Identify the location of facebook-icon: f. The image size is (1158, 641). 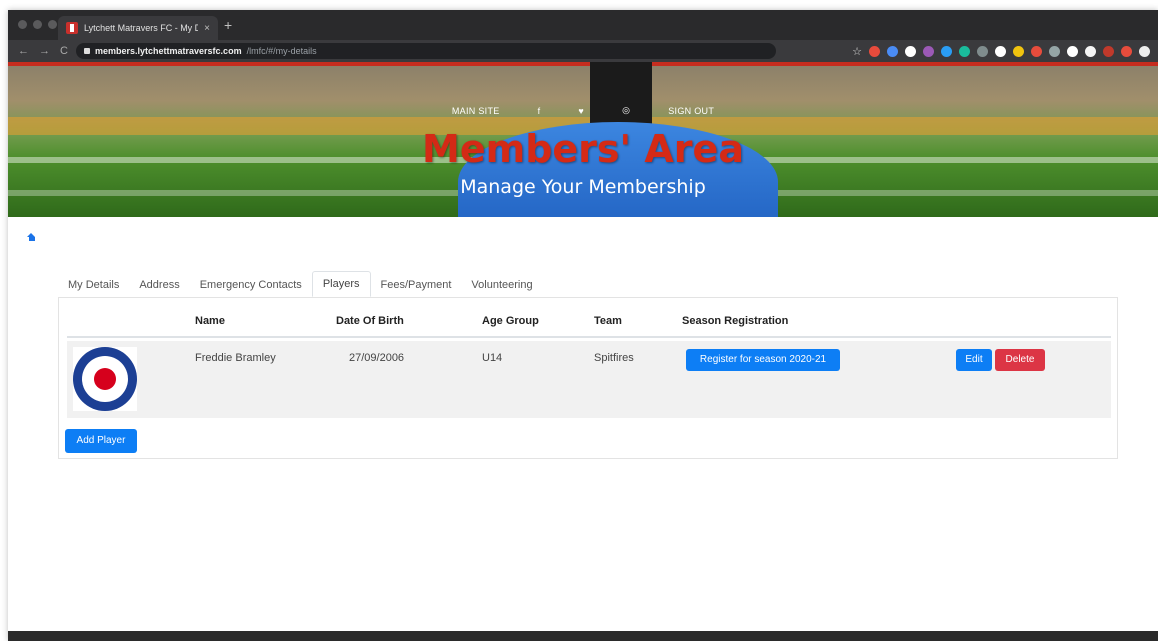
(539, 111).